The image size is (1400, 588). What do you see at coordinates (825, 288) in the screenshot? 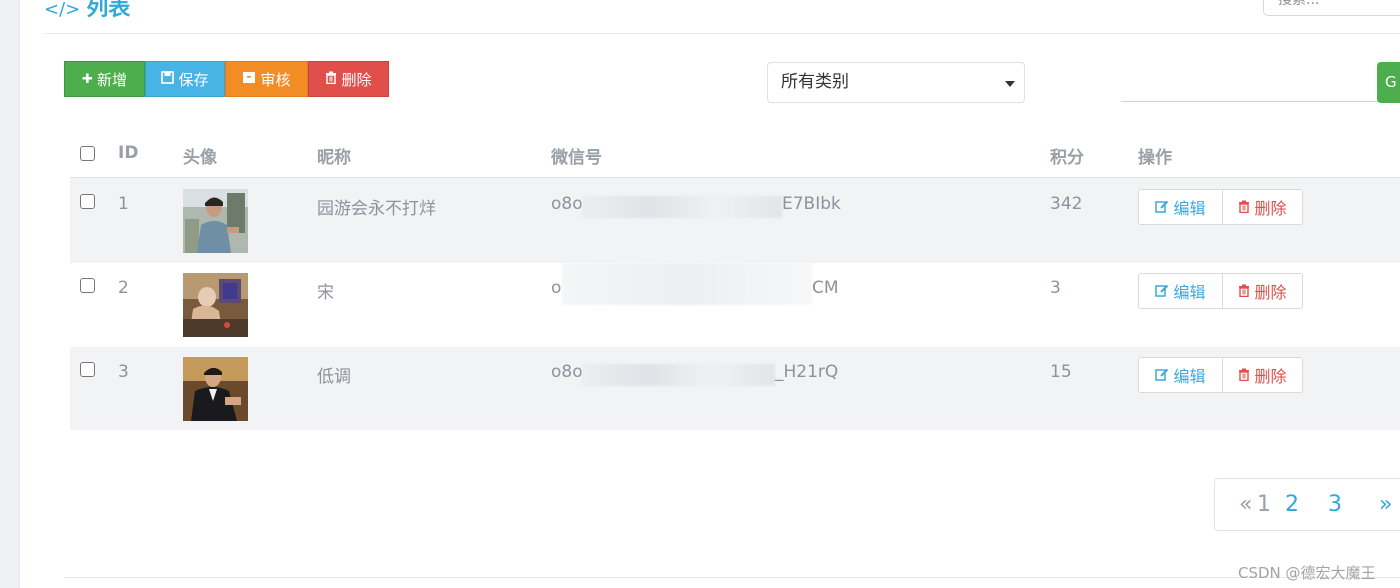
I see `row-wechat-suffix: CM` at bounding box center [825, 288].